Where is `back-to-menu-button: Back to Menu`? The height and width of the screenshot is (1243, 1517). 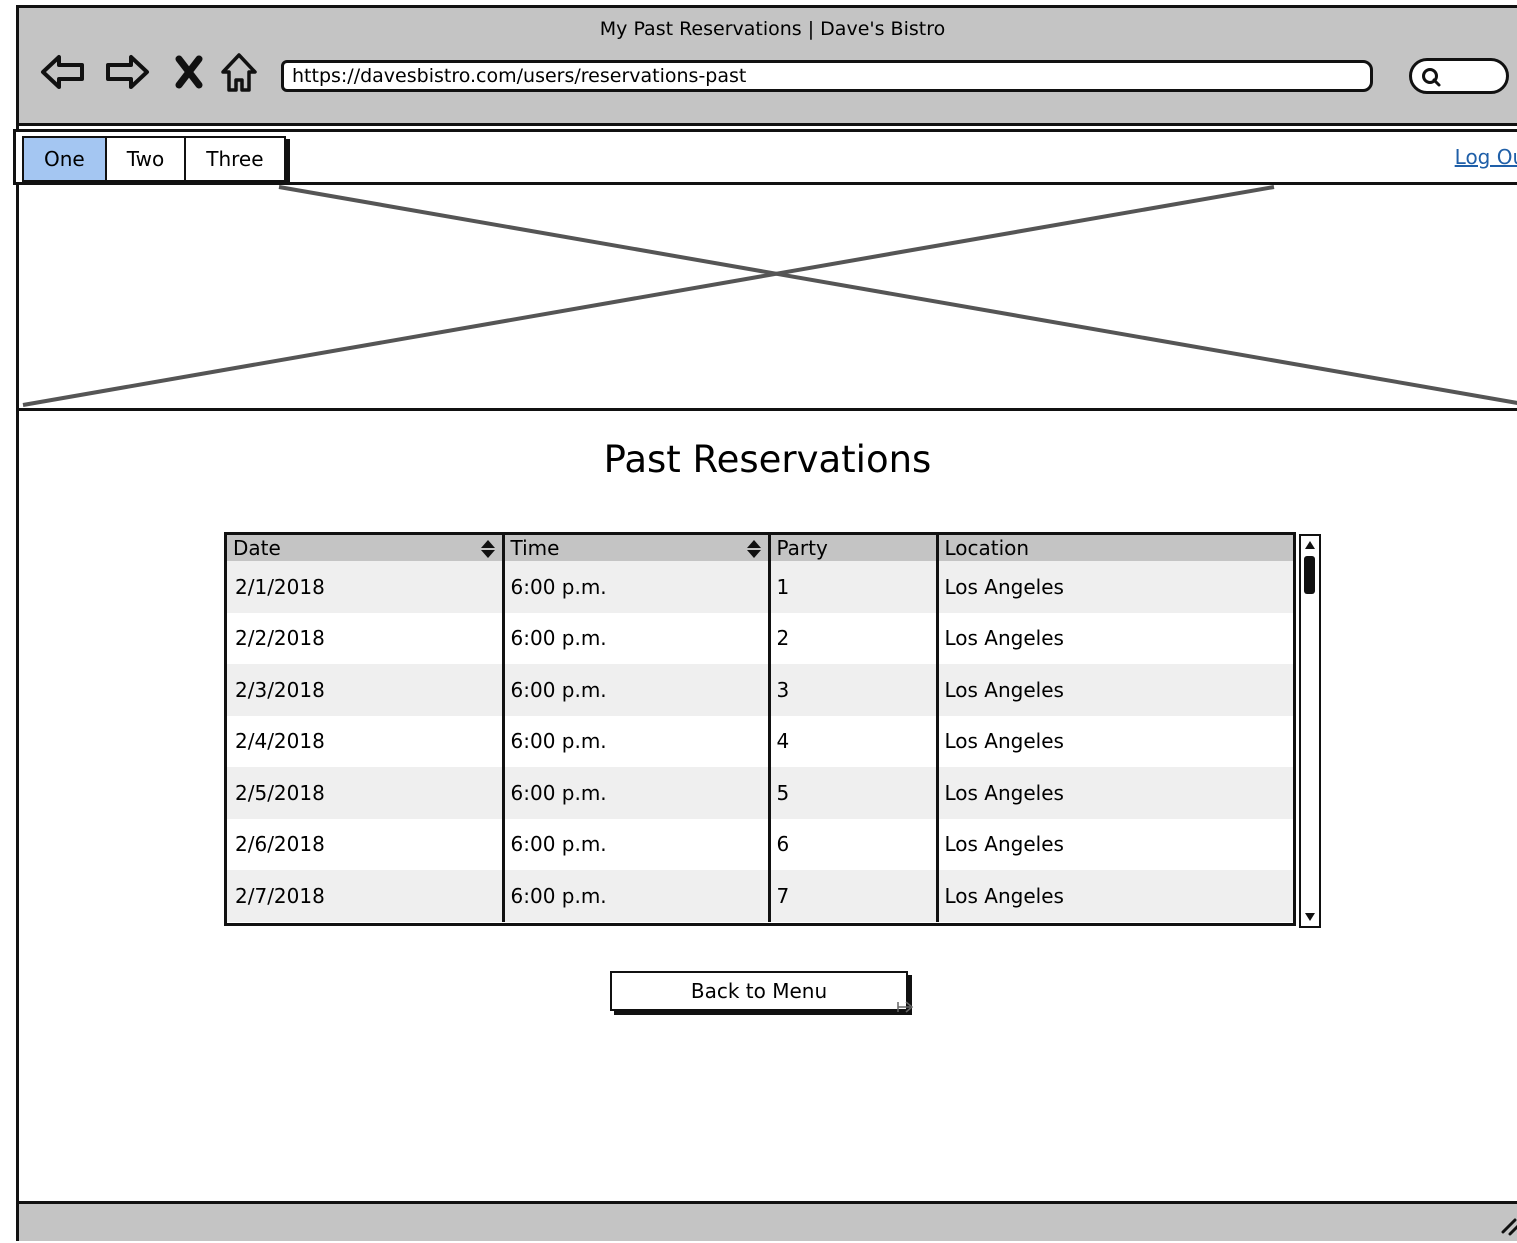
back-to-menu-button: Back to Menu is located at coordinates (762, 992).